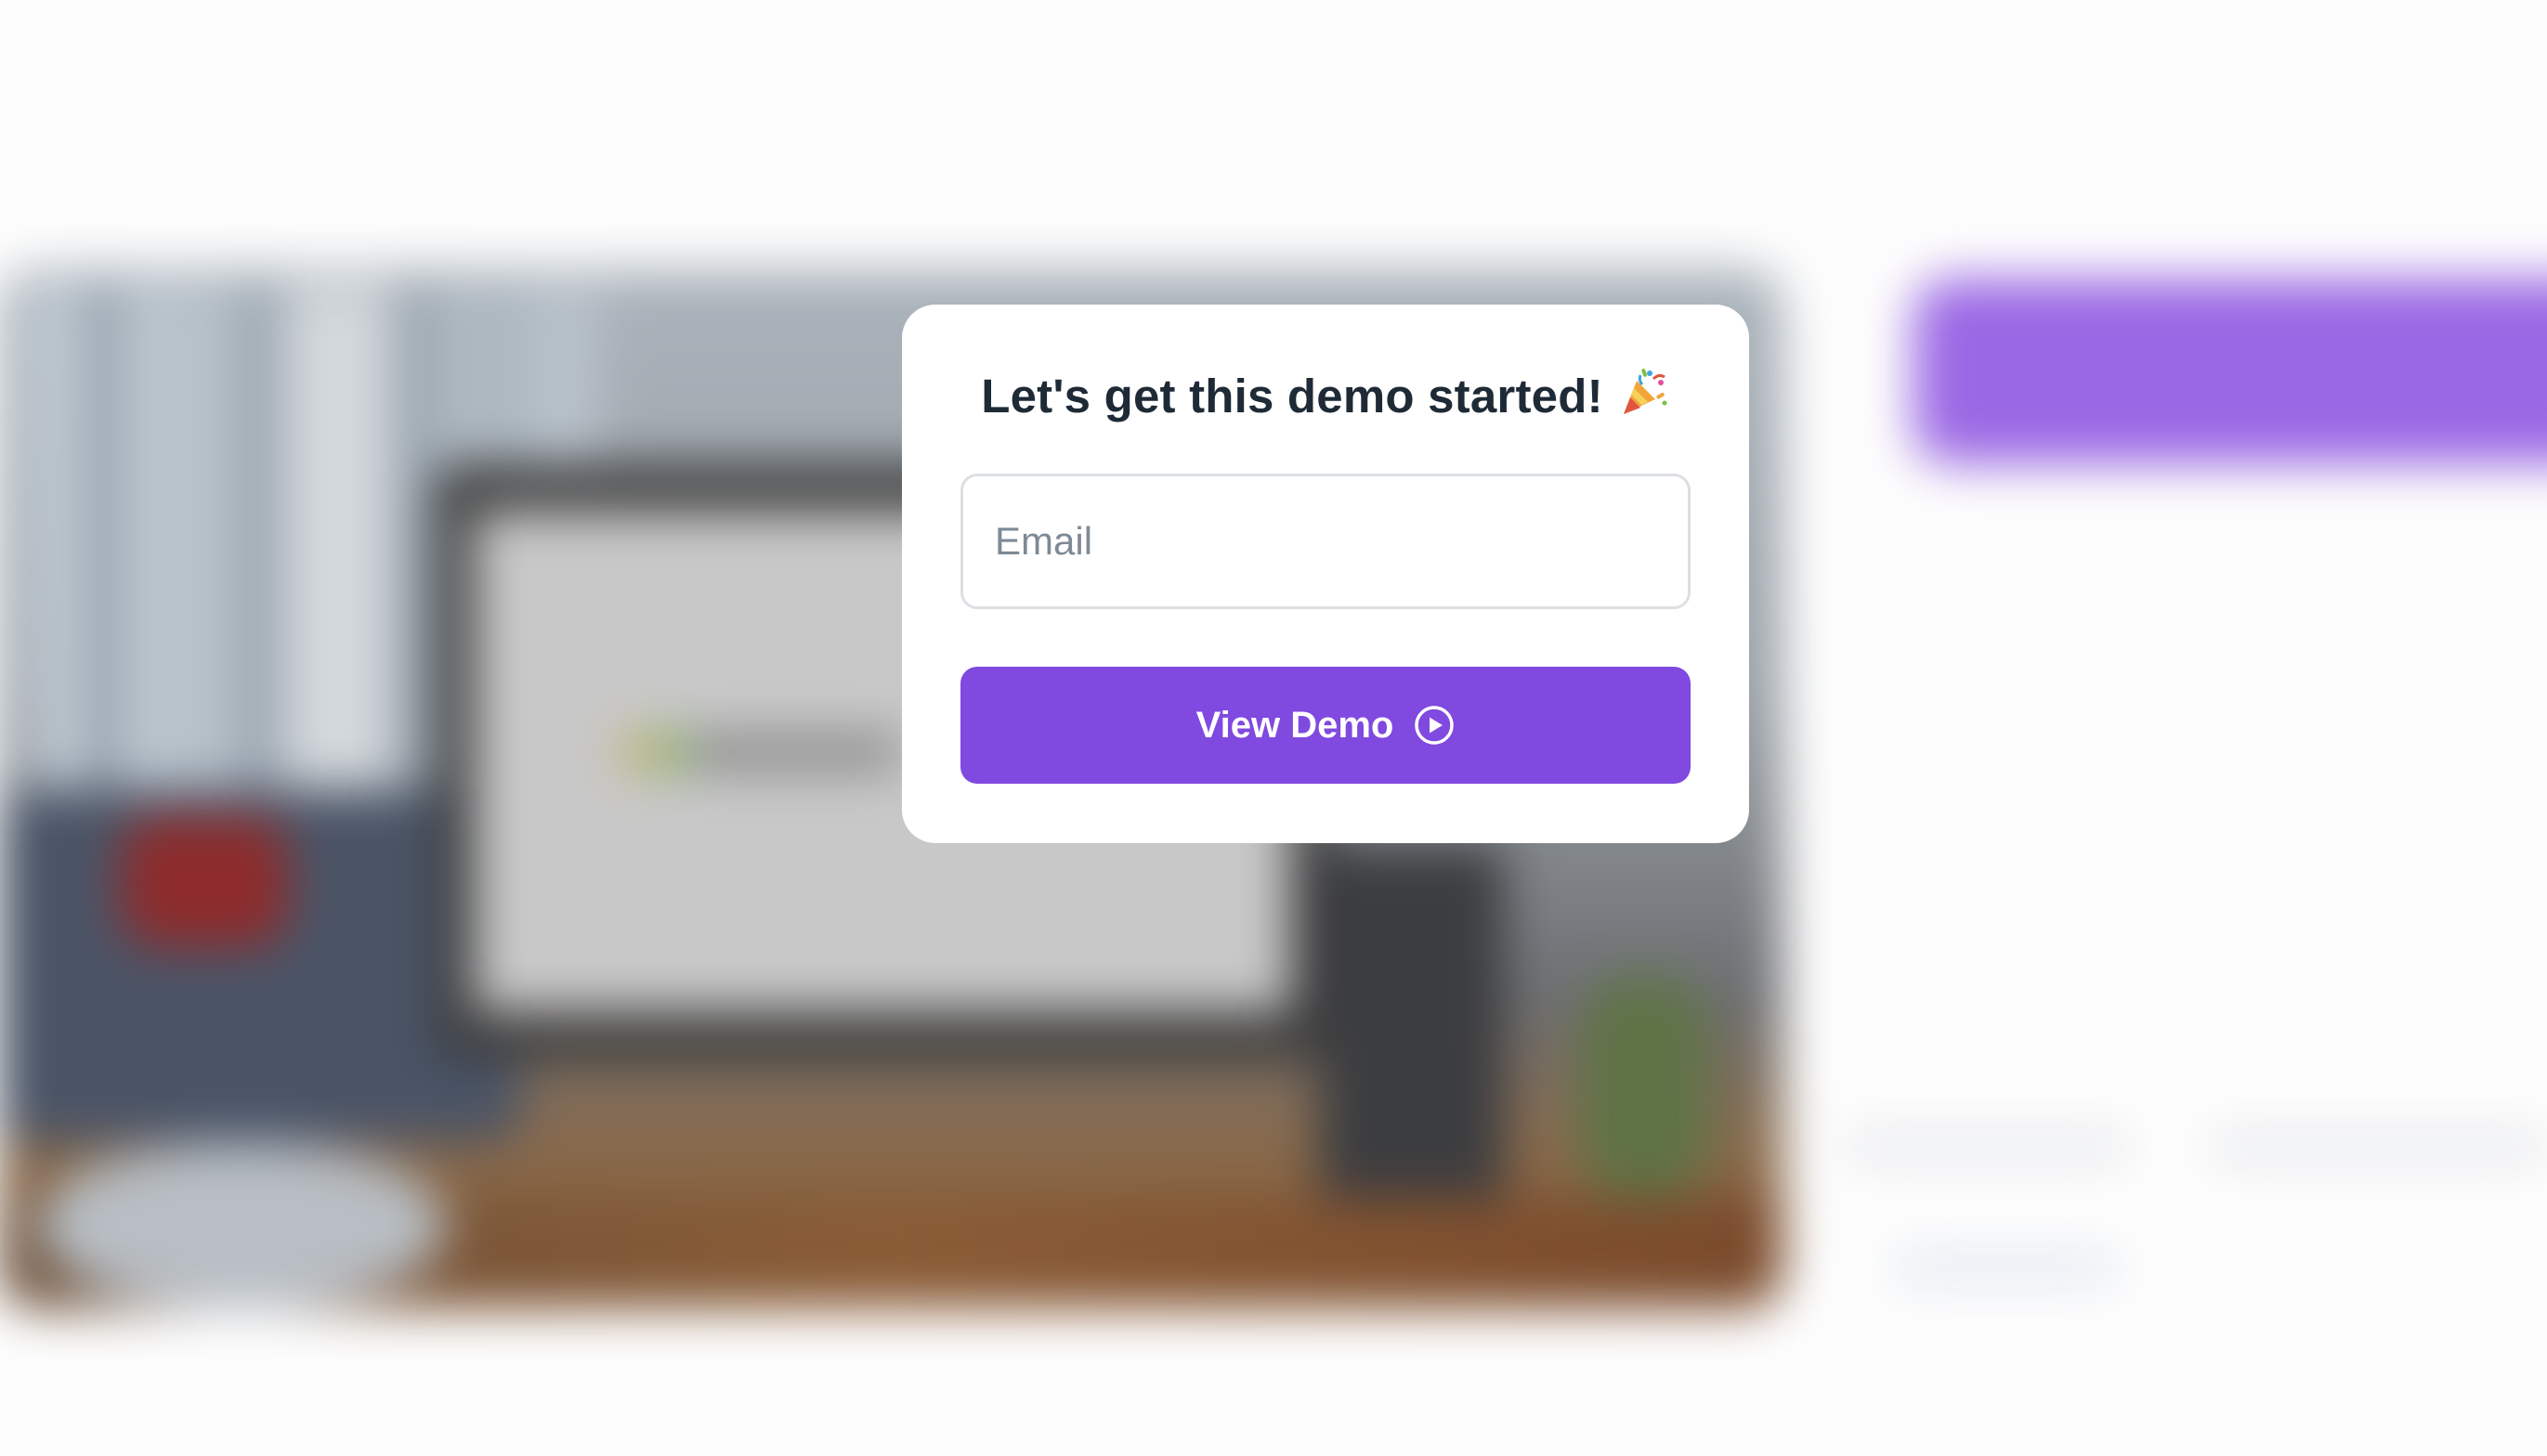 The height and width of the screenshot is (1456, 2547). Describe the element at coordinates (1295, 725) in the screenshot. I see `view-demo-label: View Demo` at that location.